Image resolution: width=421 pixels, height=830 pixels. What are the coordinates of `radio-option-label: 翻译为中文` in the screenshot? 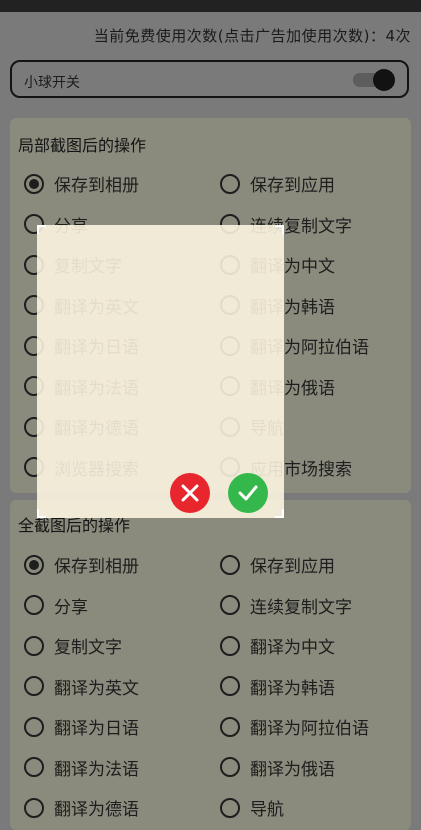 It's located at (292, 648).